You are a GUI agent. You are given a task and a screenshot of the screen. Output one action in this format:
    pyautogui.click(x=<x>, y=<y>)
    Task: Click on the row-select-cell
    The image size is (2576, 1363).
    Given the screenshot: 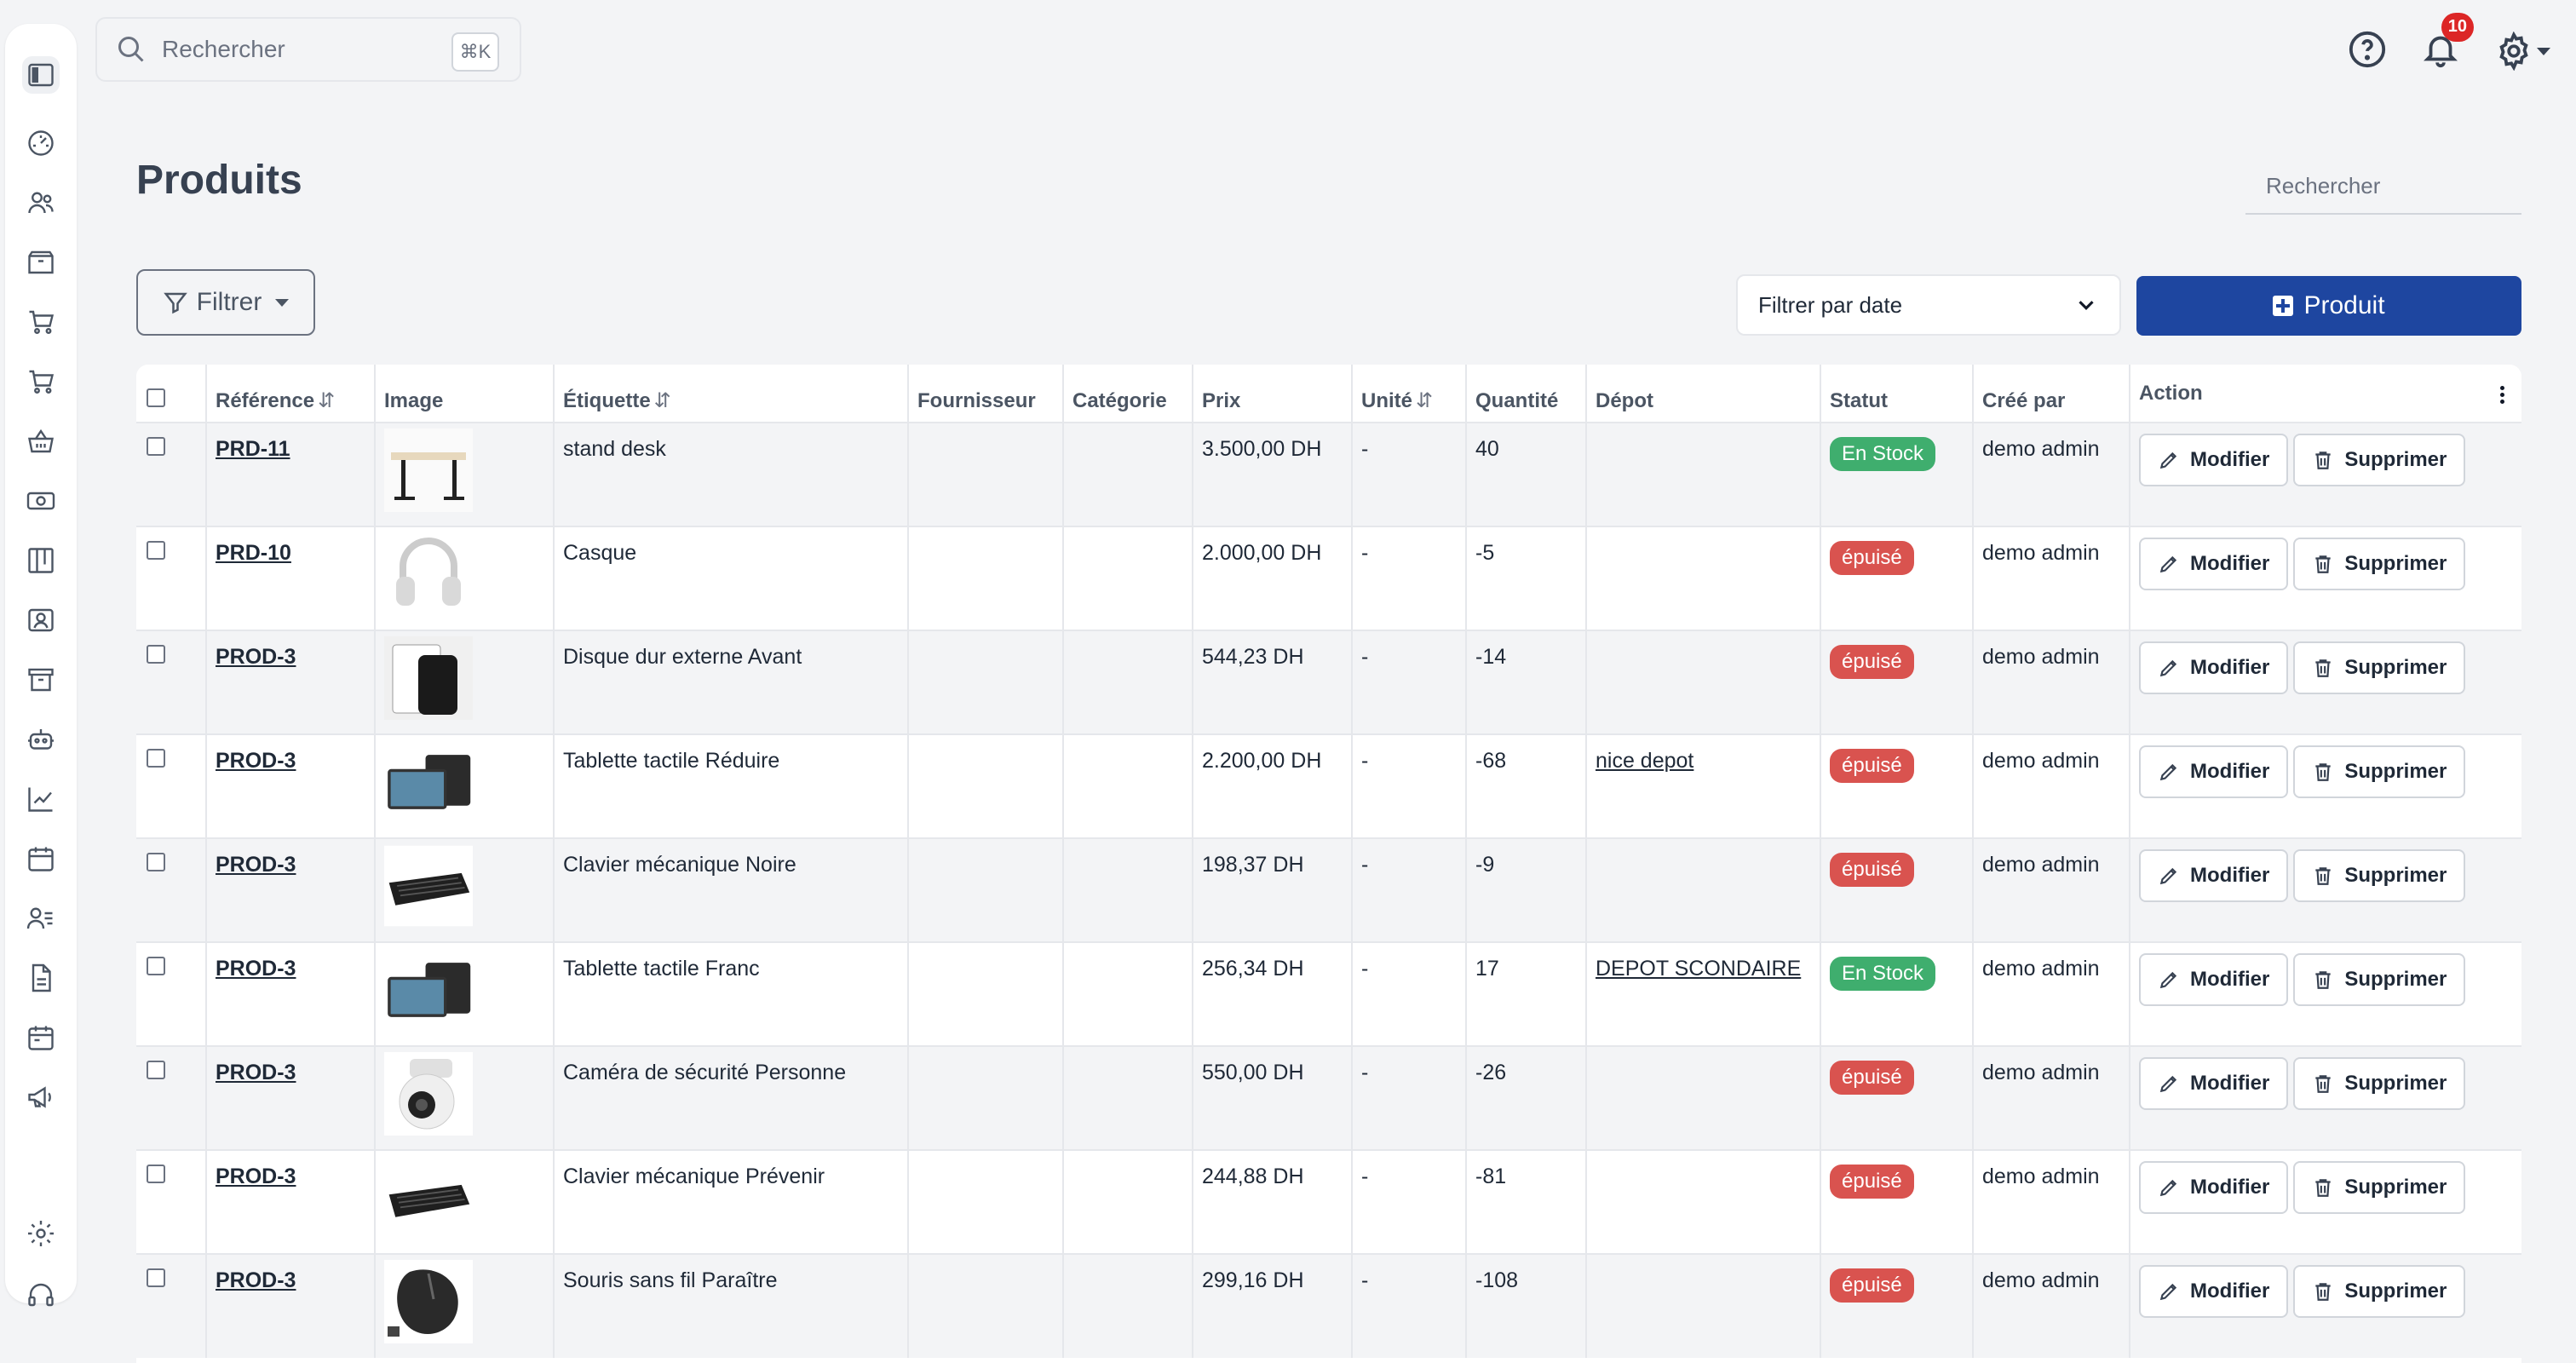 What is the action you would take?
    pyautogui.click(x=171, y=1201)
    